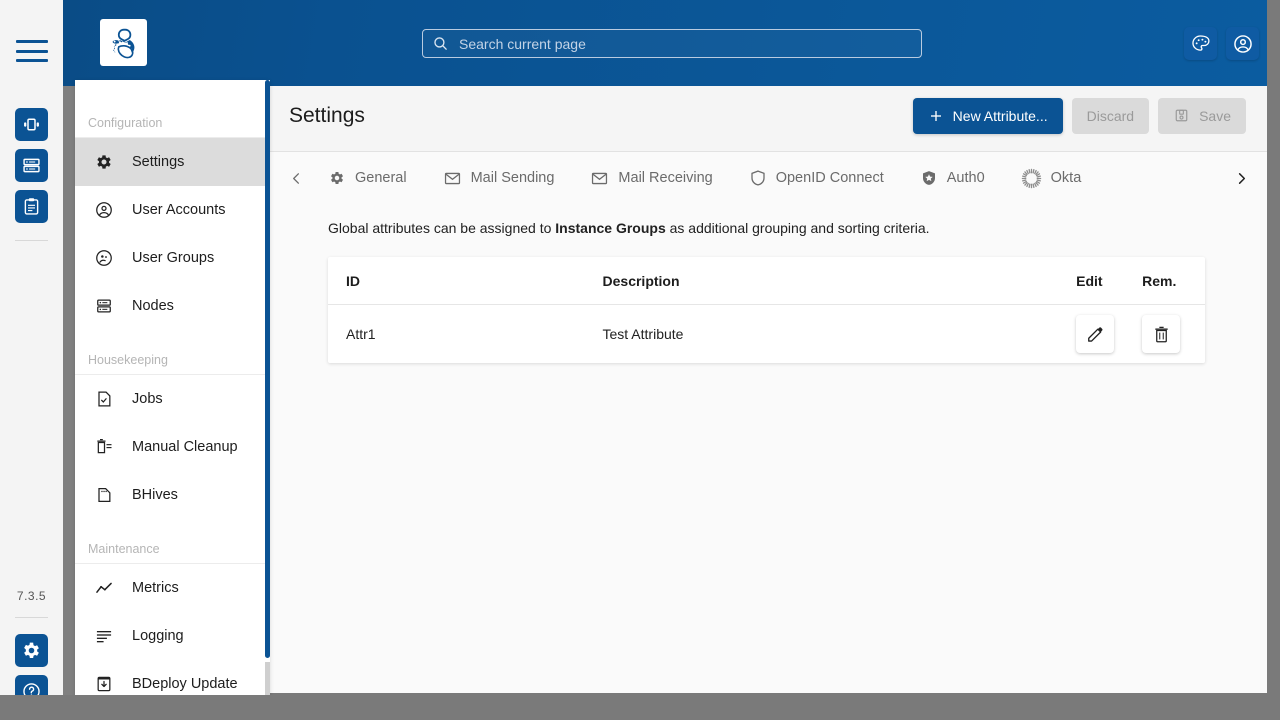 The height and width of the screenshot is (720, 1280). I want to click on rail-bottom-group: 7.3.5, so click(31, 648).